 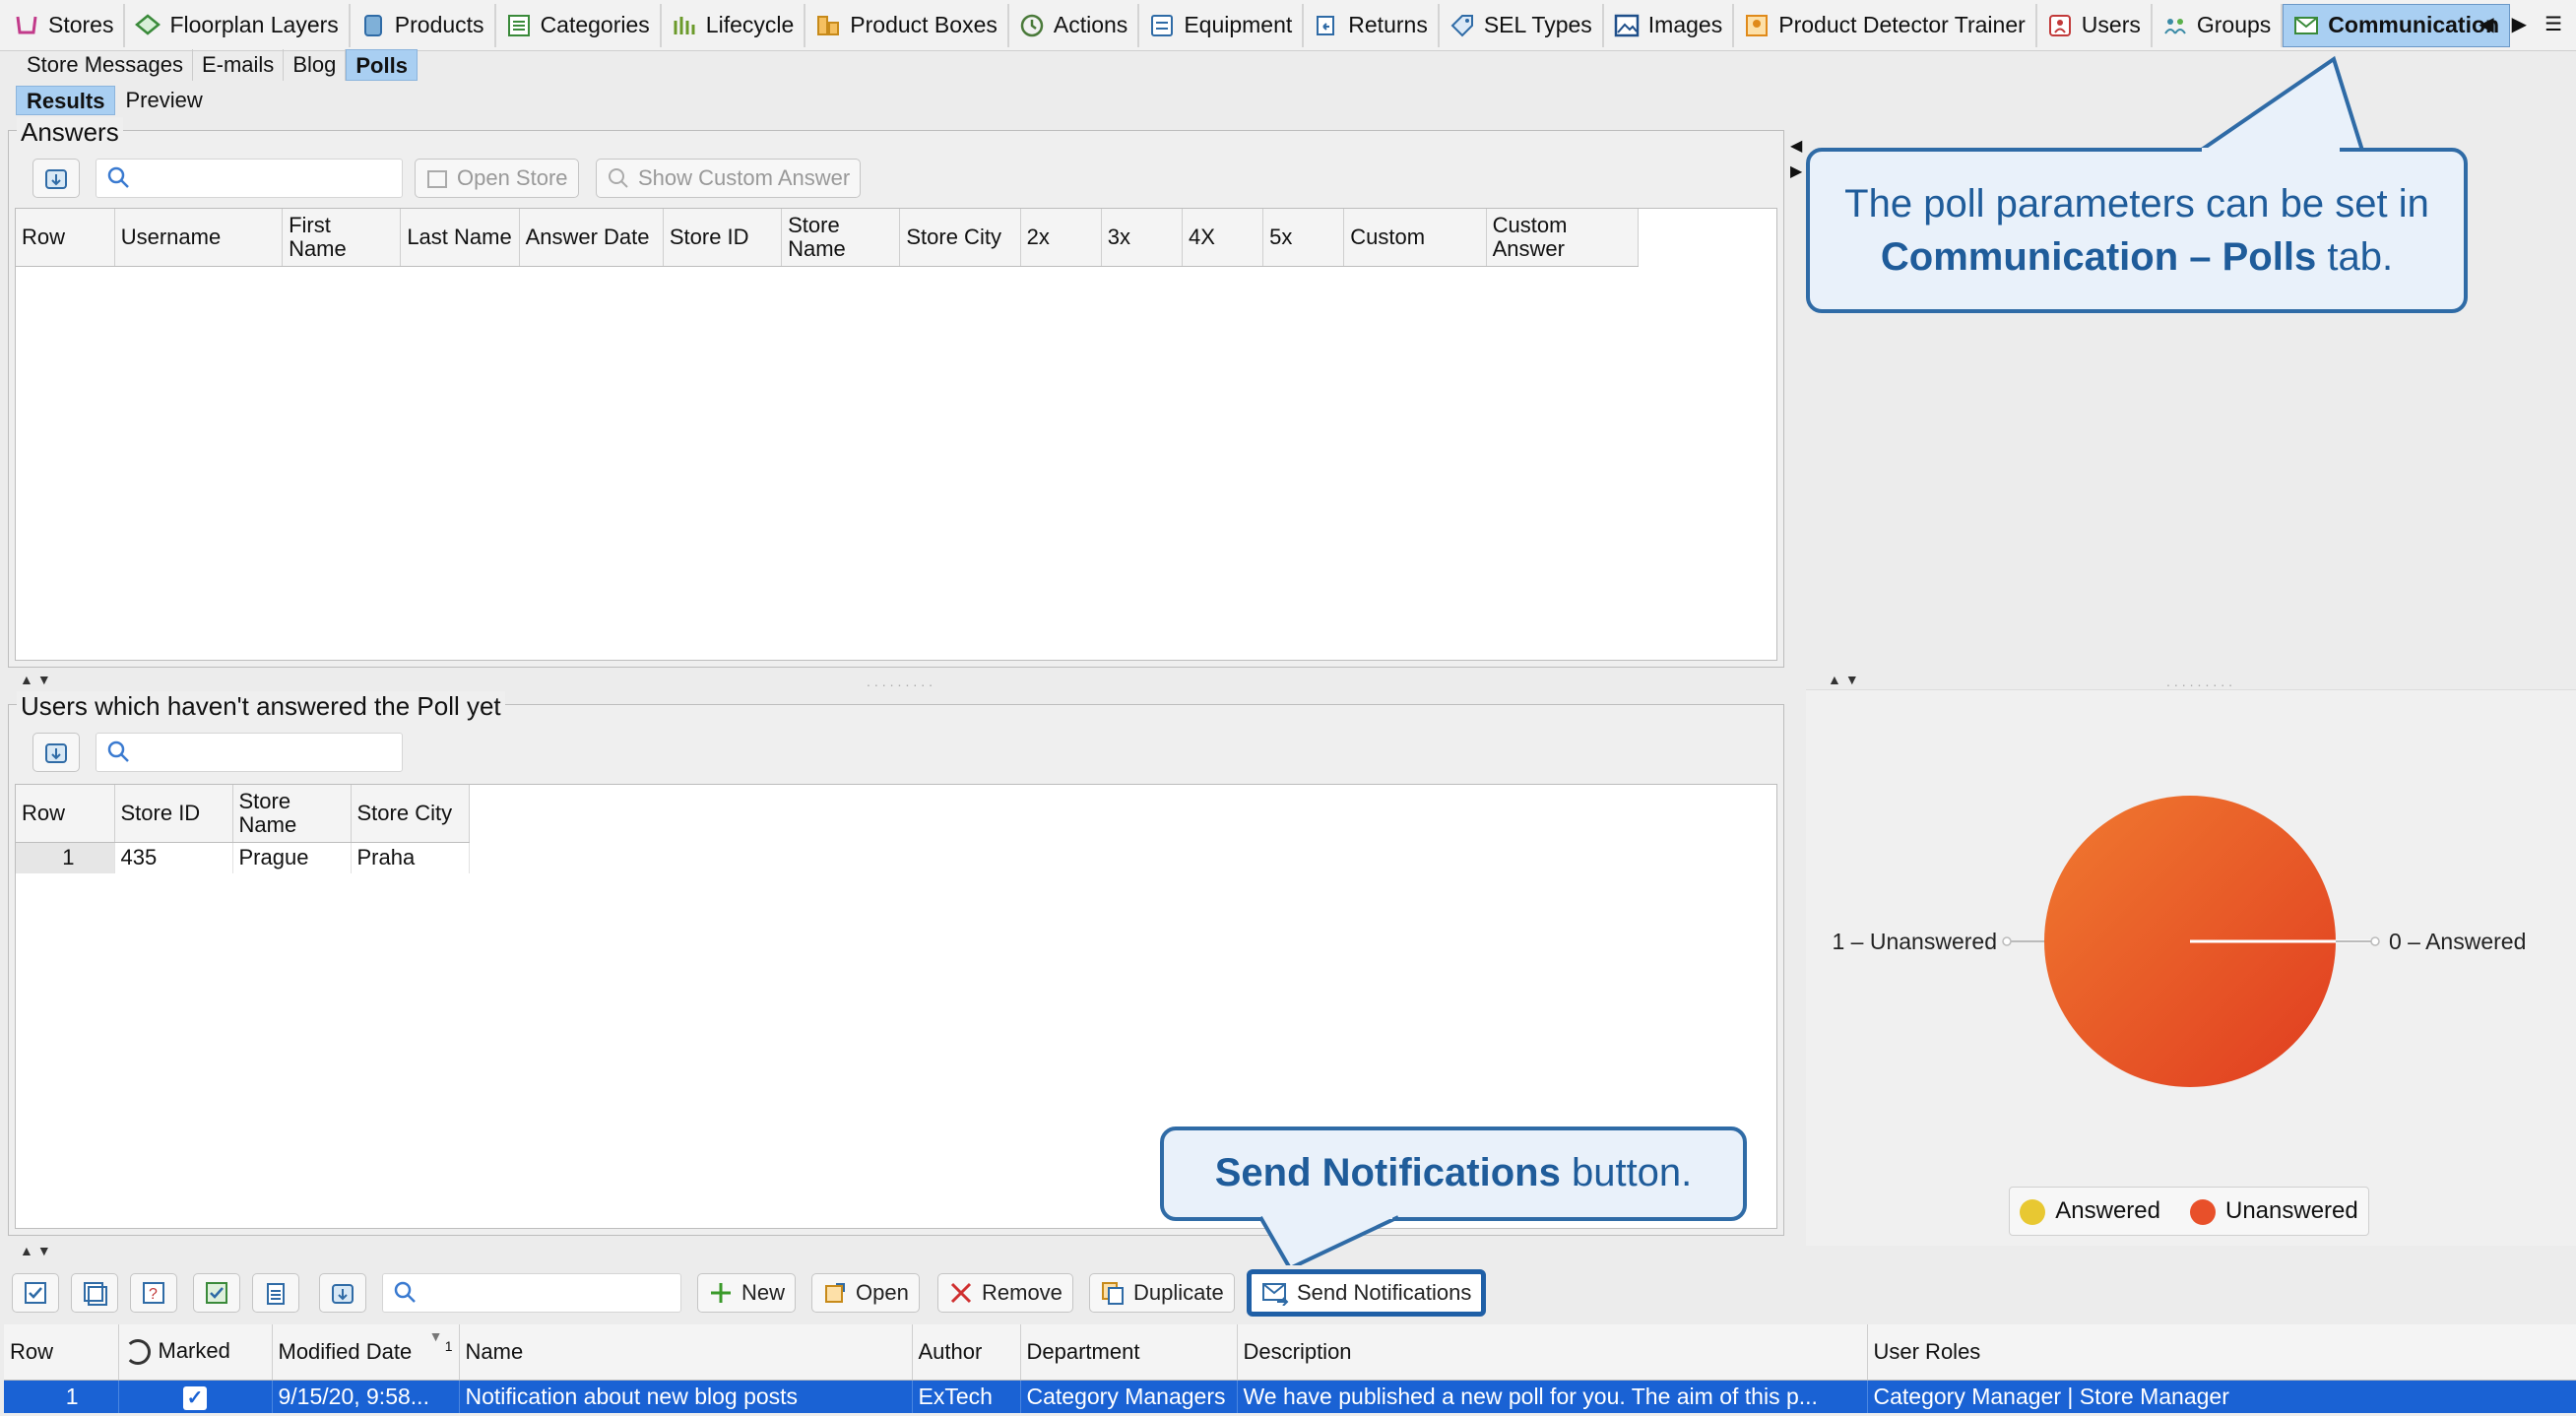 What do you see at coordinates (137, 1352) in the screenshot?
I see `marked-column-icon` at bounding box center [137, 1352].